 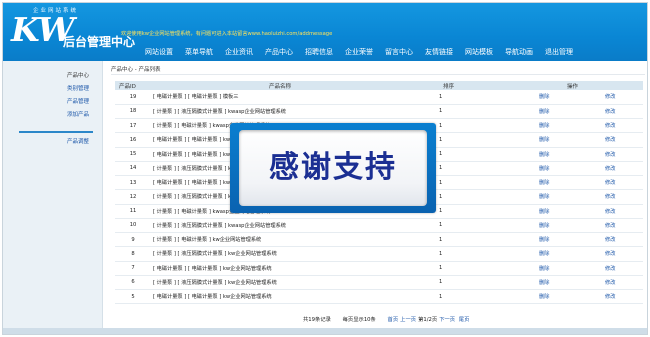 What do you see at coordinates (387, 319) in the screenshot?
I see `pagination: 共19条记录 每页显示10条 首页 上一页 第1/2页 下一页 尾页` at bounding box center [387, 319].